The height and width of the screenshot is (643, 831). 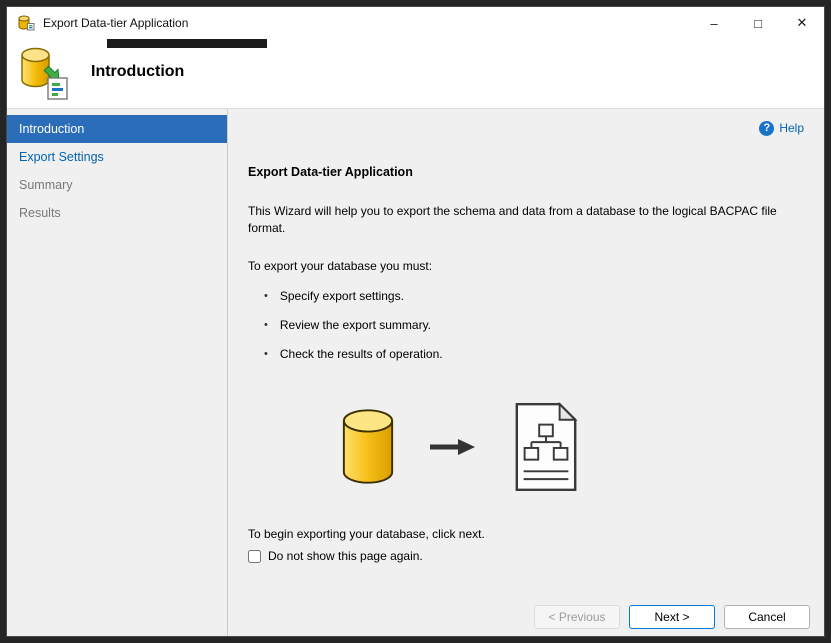 What do you see at coordinates (116, 23) in the screenshot?
I see `window-title: Export Data-tier Application` at bounding box center [116, 23].